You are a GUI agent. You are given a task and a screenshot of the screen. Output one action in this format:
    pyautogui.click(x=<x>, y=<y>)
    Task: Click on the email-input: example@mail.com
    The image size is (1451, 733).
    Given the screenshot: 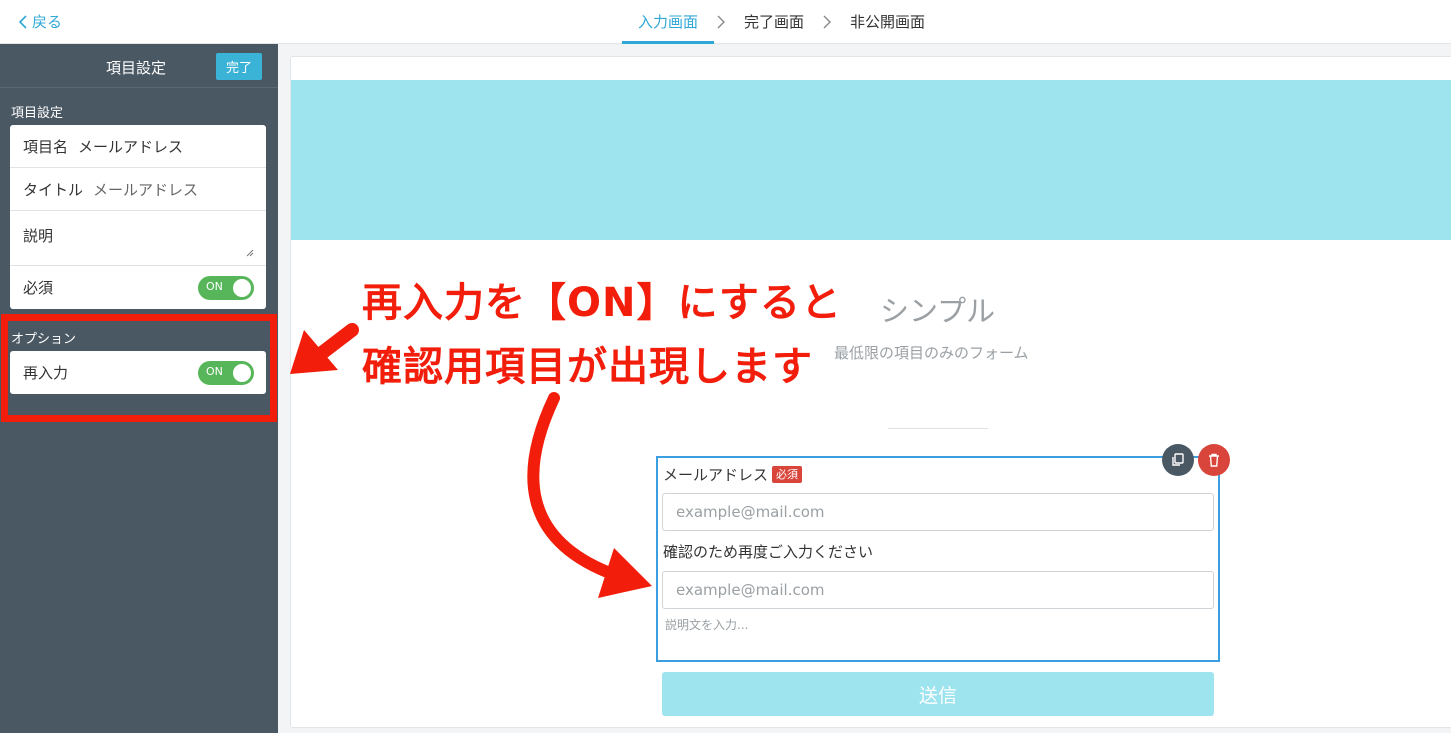 What is the action you would take?
    pyautogui.click(x=938, y=512)
    